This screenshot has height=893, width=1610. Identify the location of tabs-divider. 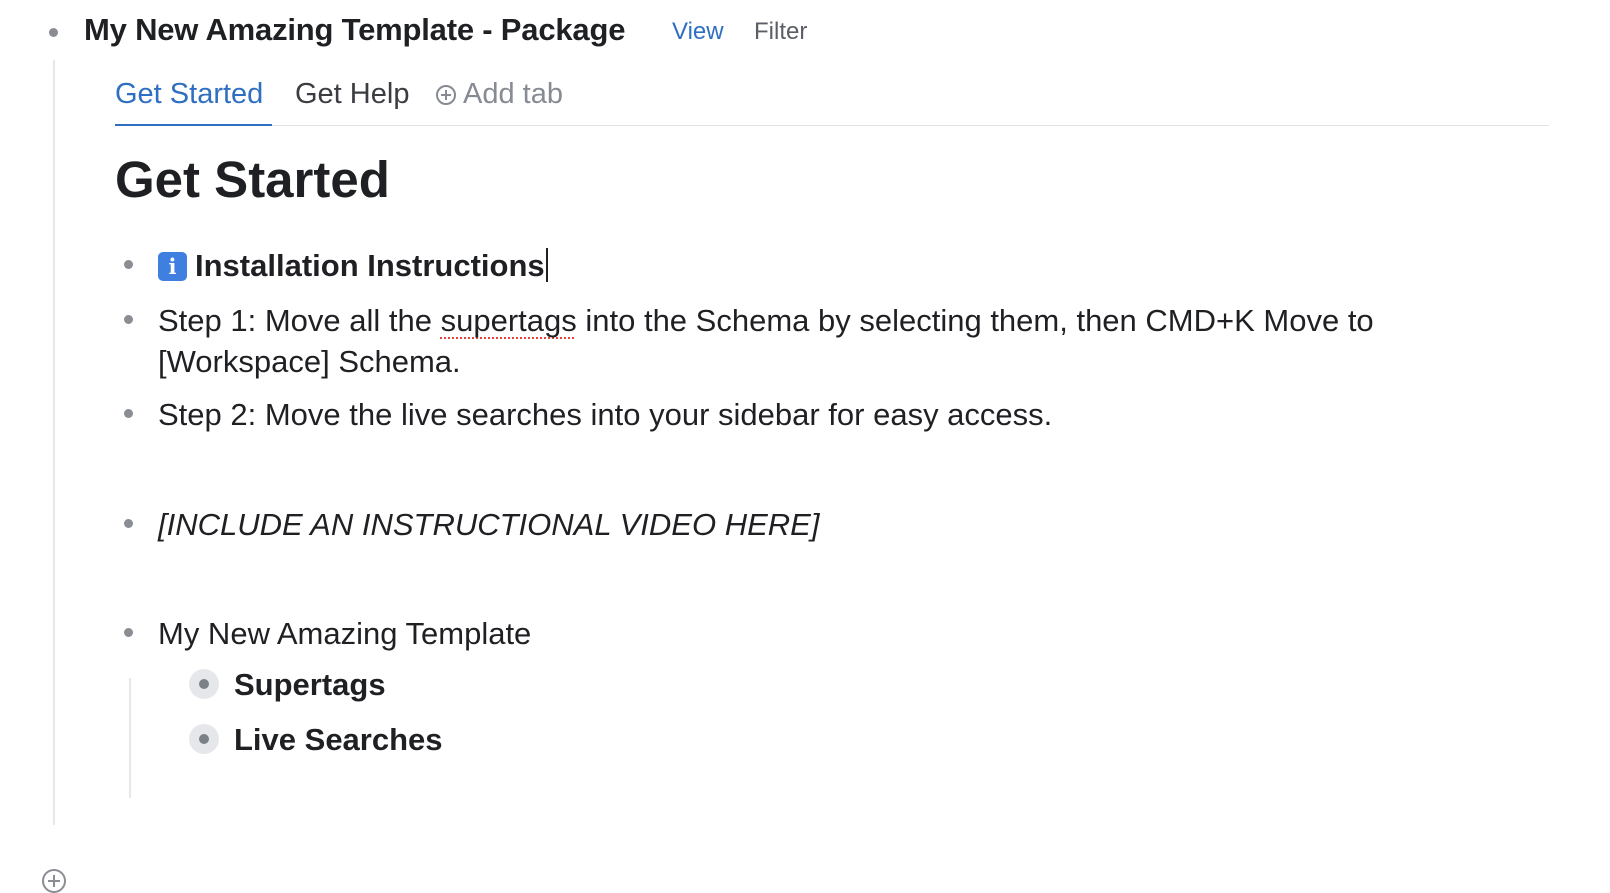
(832, 125).